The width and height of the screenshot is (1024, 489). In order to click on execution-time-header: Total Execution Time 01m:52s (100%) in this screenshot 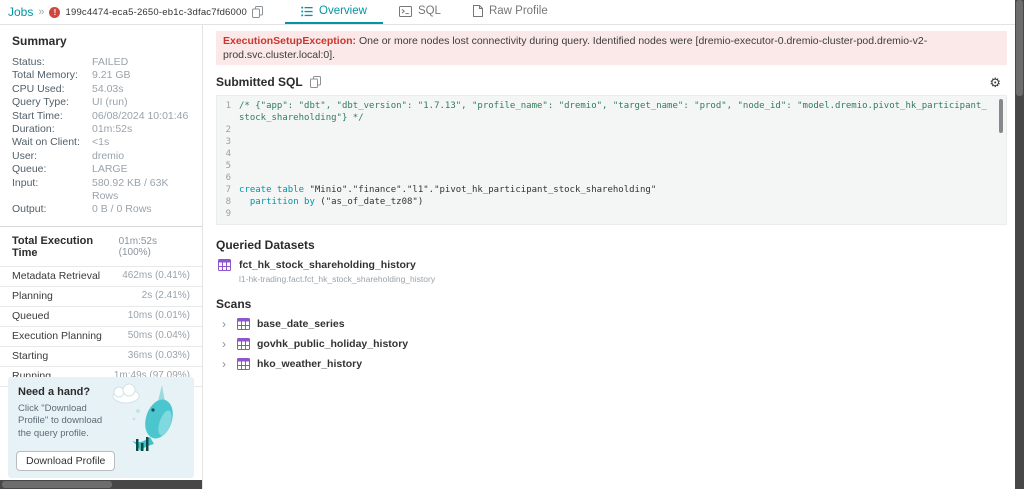, I will do `click(101, 250)`.